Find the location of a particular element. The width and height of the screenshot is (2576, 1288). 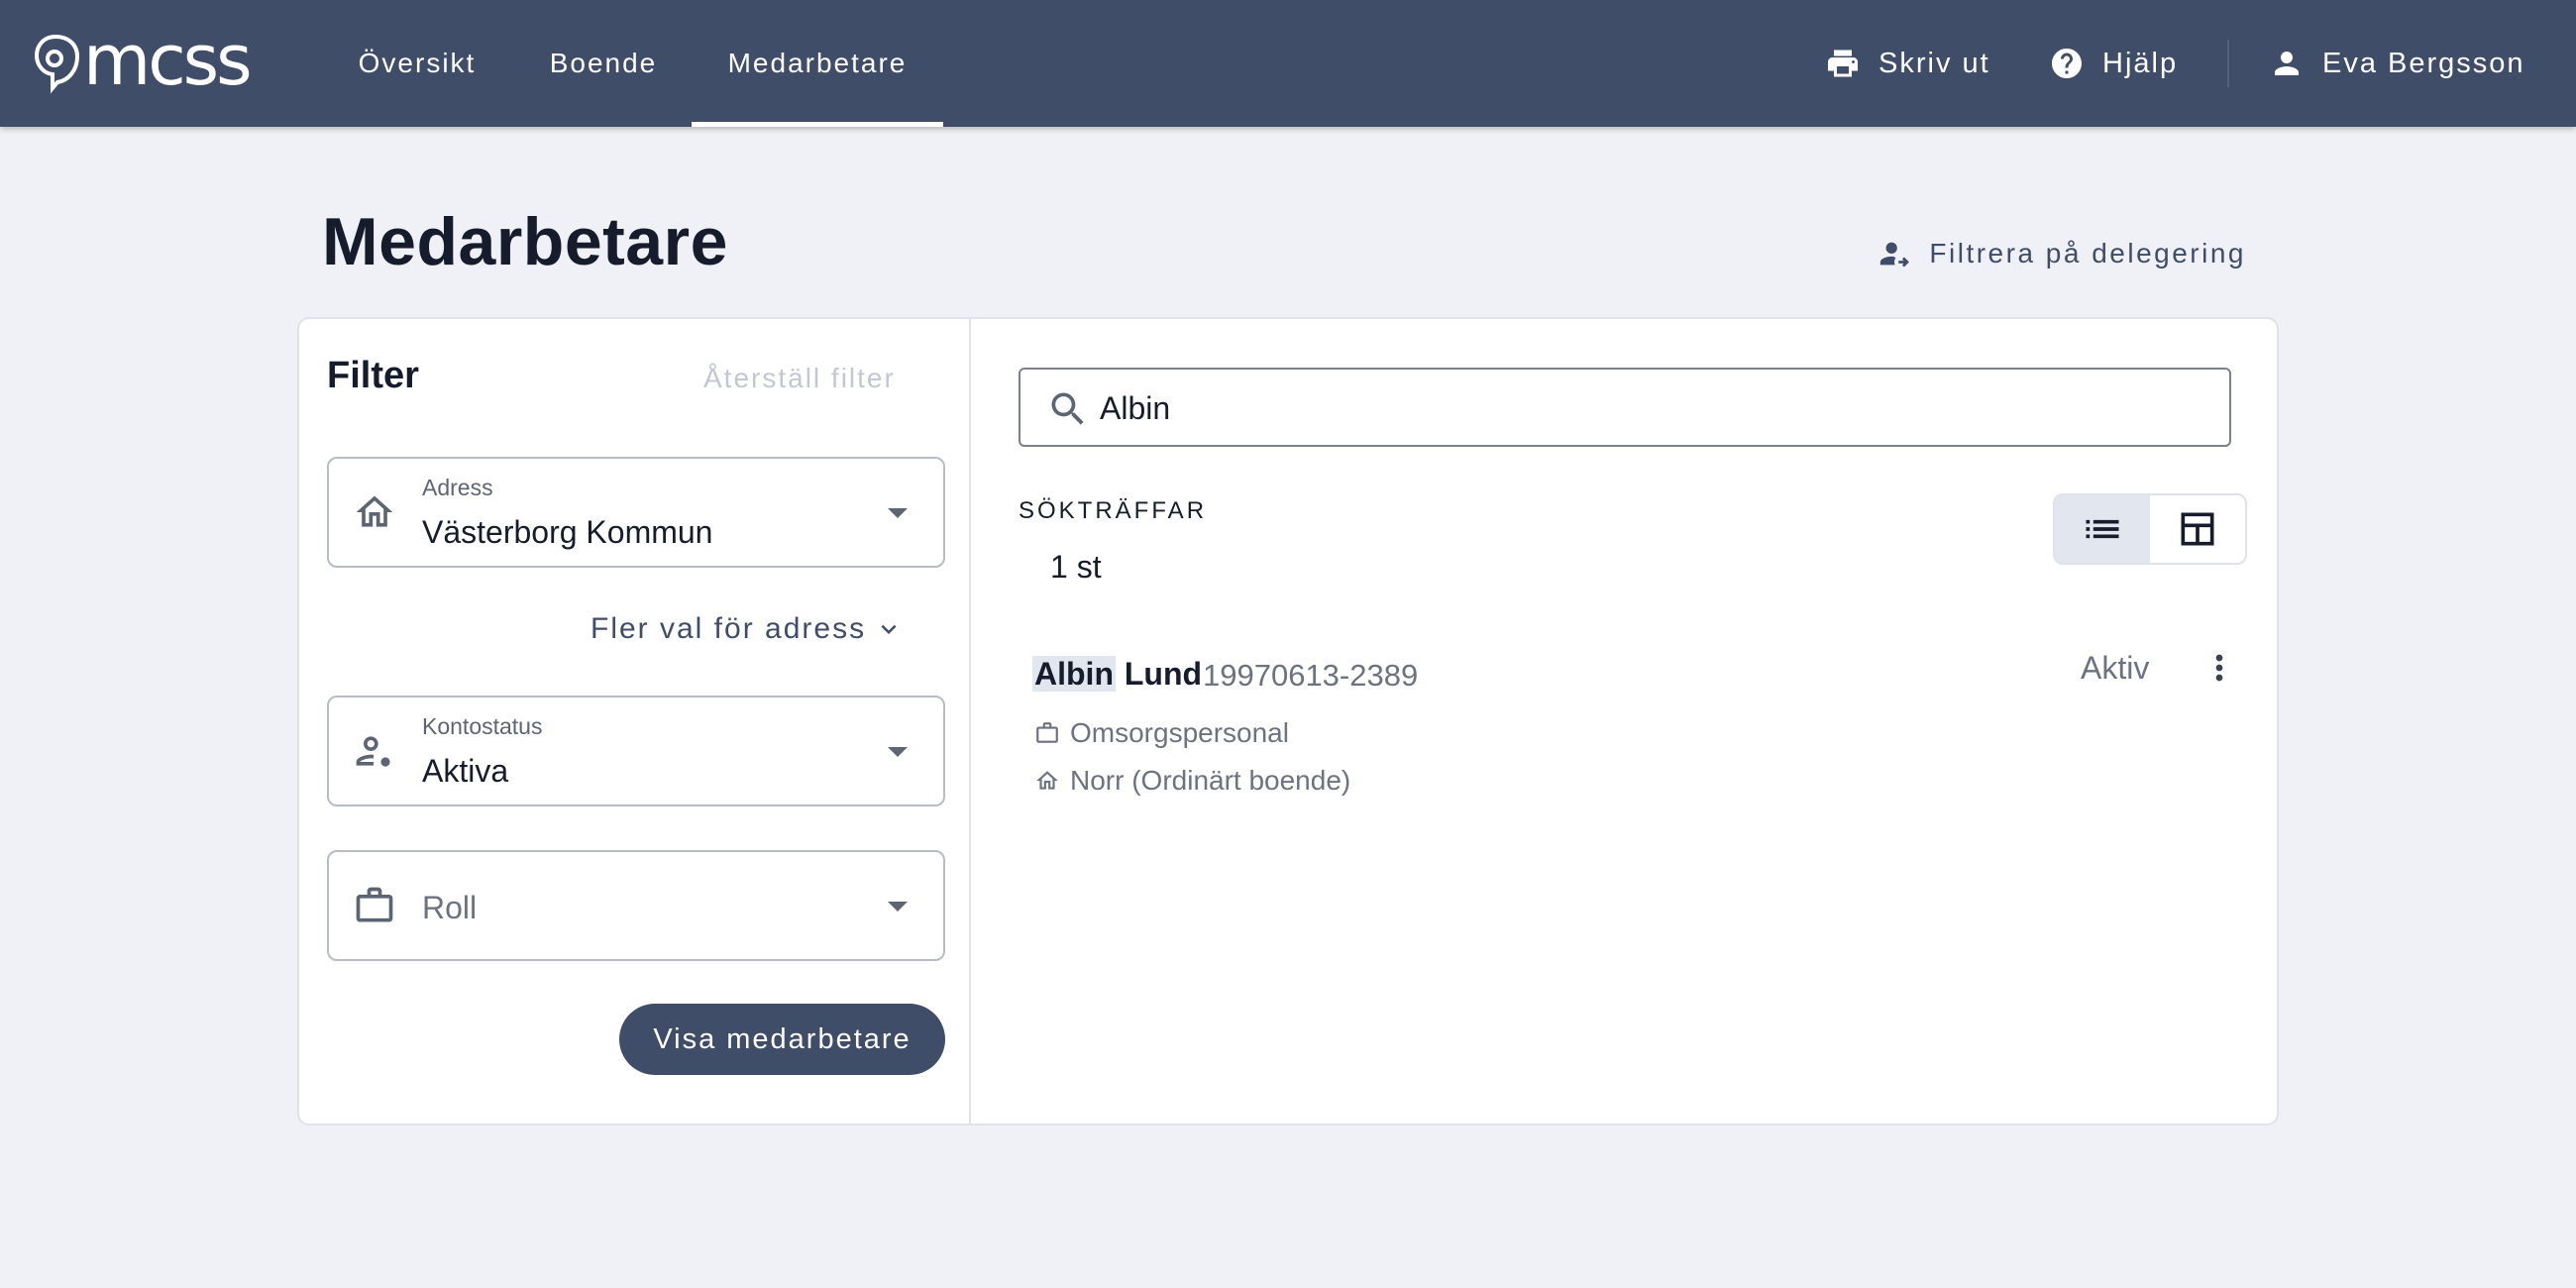

nav-item-oversikt: Översikt is located at coordinates (418, 64).